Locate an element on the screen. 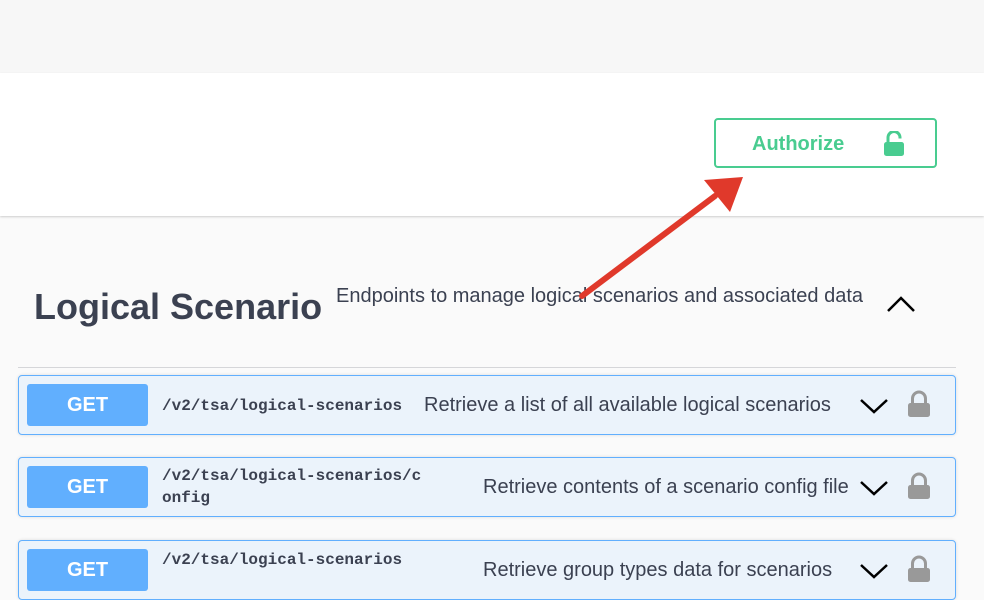 Image resolution: width=984 pixels, height=600 pixels. section-title: Logical Scenario is located at coordinates (178, 306).